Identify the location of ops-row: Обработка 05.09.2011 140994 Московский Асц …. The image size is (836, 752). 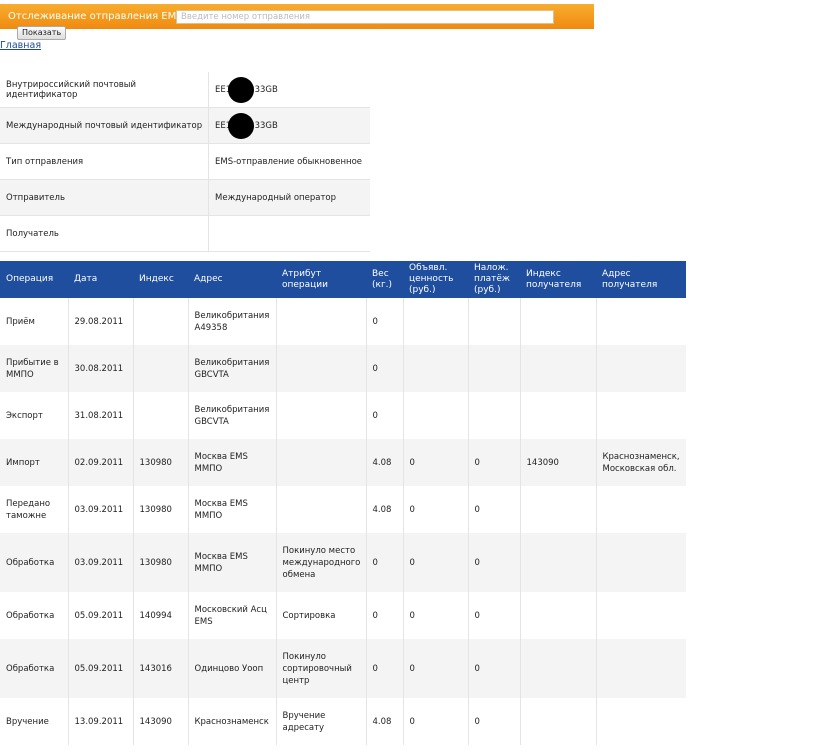
(343, 615).